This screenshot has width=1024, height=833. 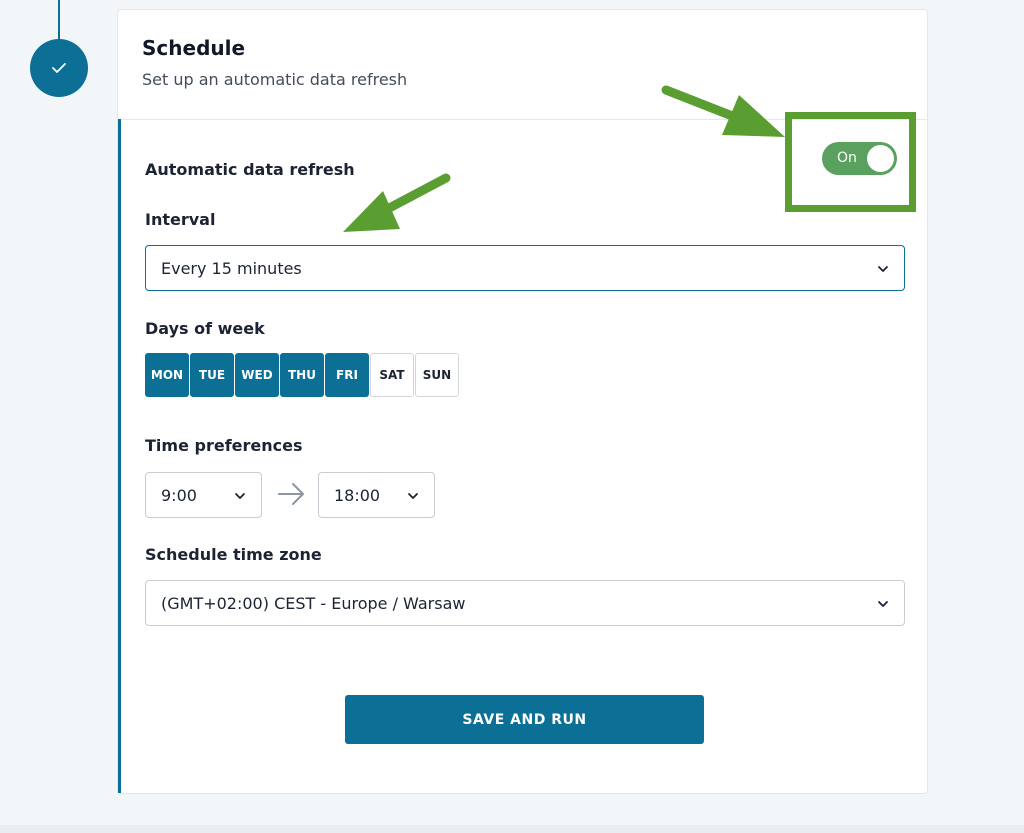 I want to click on step-complete-indicator, so click(x=59, y=68).